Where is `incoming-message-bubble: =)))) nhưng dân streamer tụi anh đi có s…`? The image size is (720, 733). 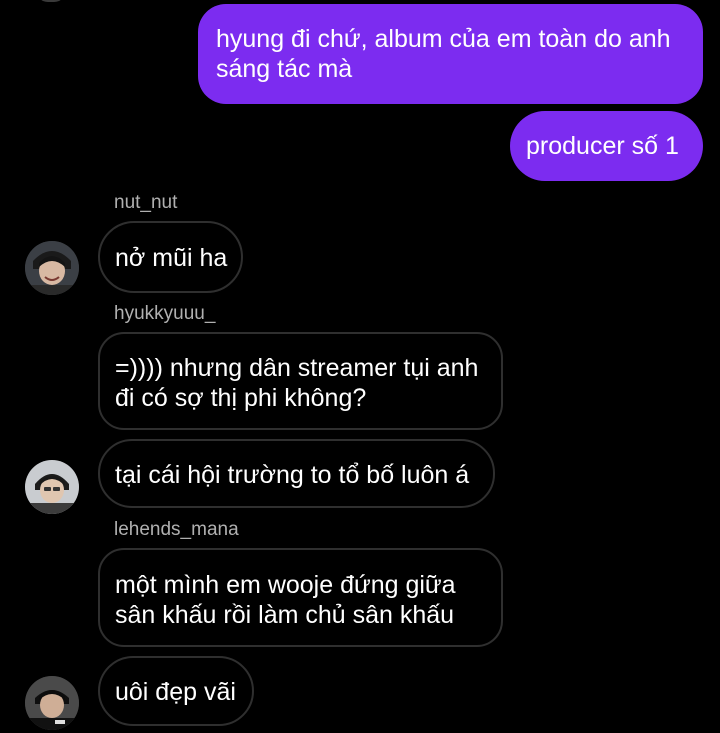 incoming-message-bubble: =)))) nhưng dân streamer tụi anh đi có s… is located at coordinates (300, 381).